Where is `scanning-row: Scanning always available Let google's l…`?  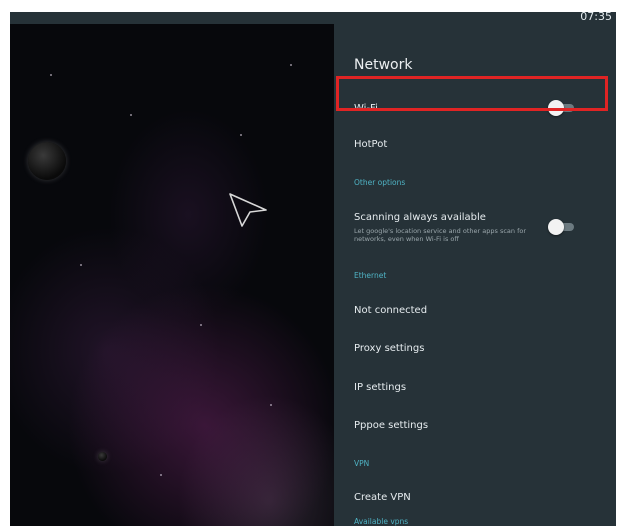
scanning-row: Scanning always available Let google's l… is located at coordinates (475, 229).